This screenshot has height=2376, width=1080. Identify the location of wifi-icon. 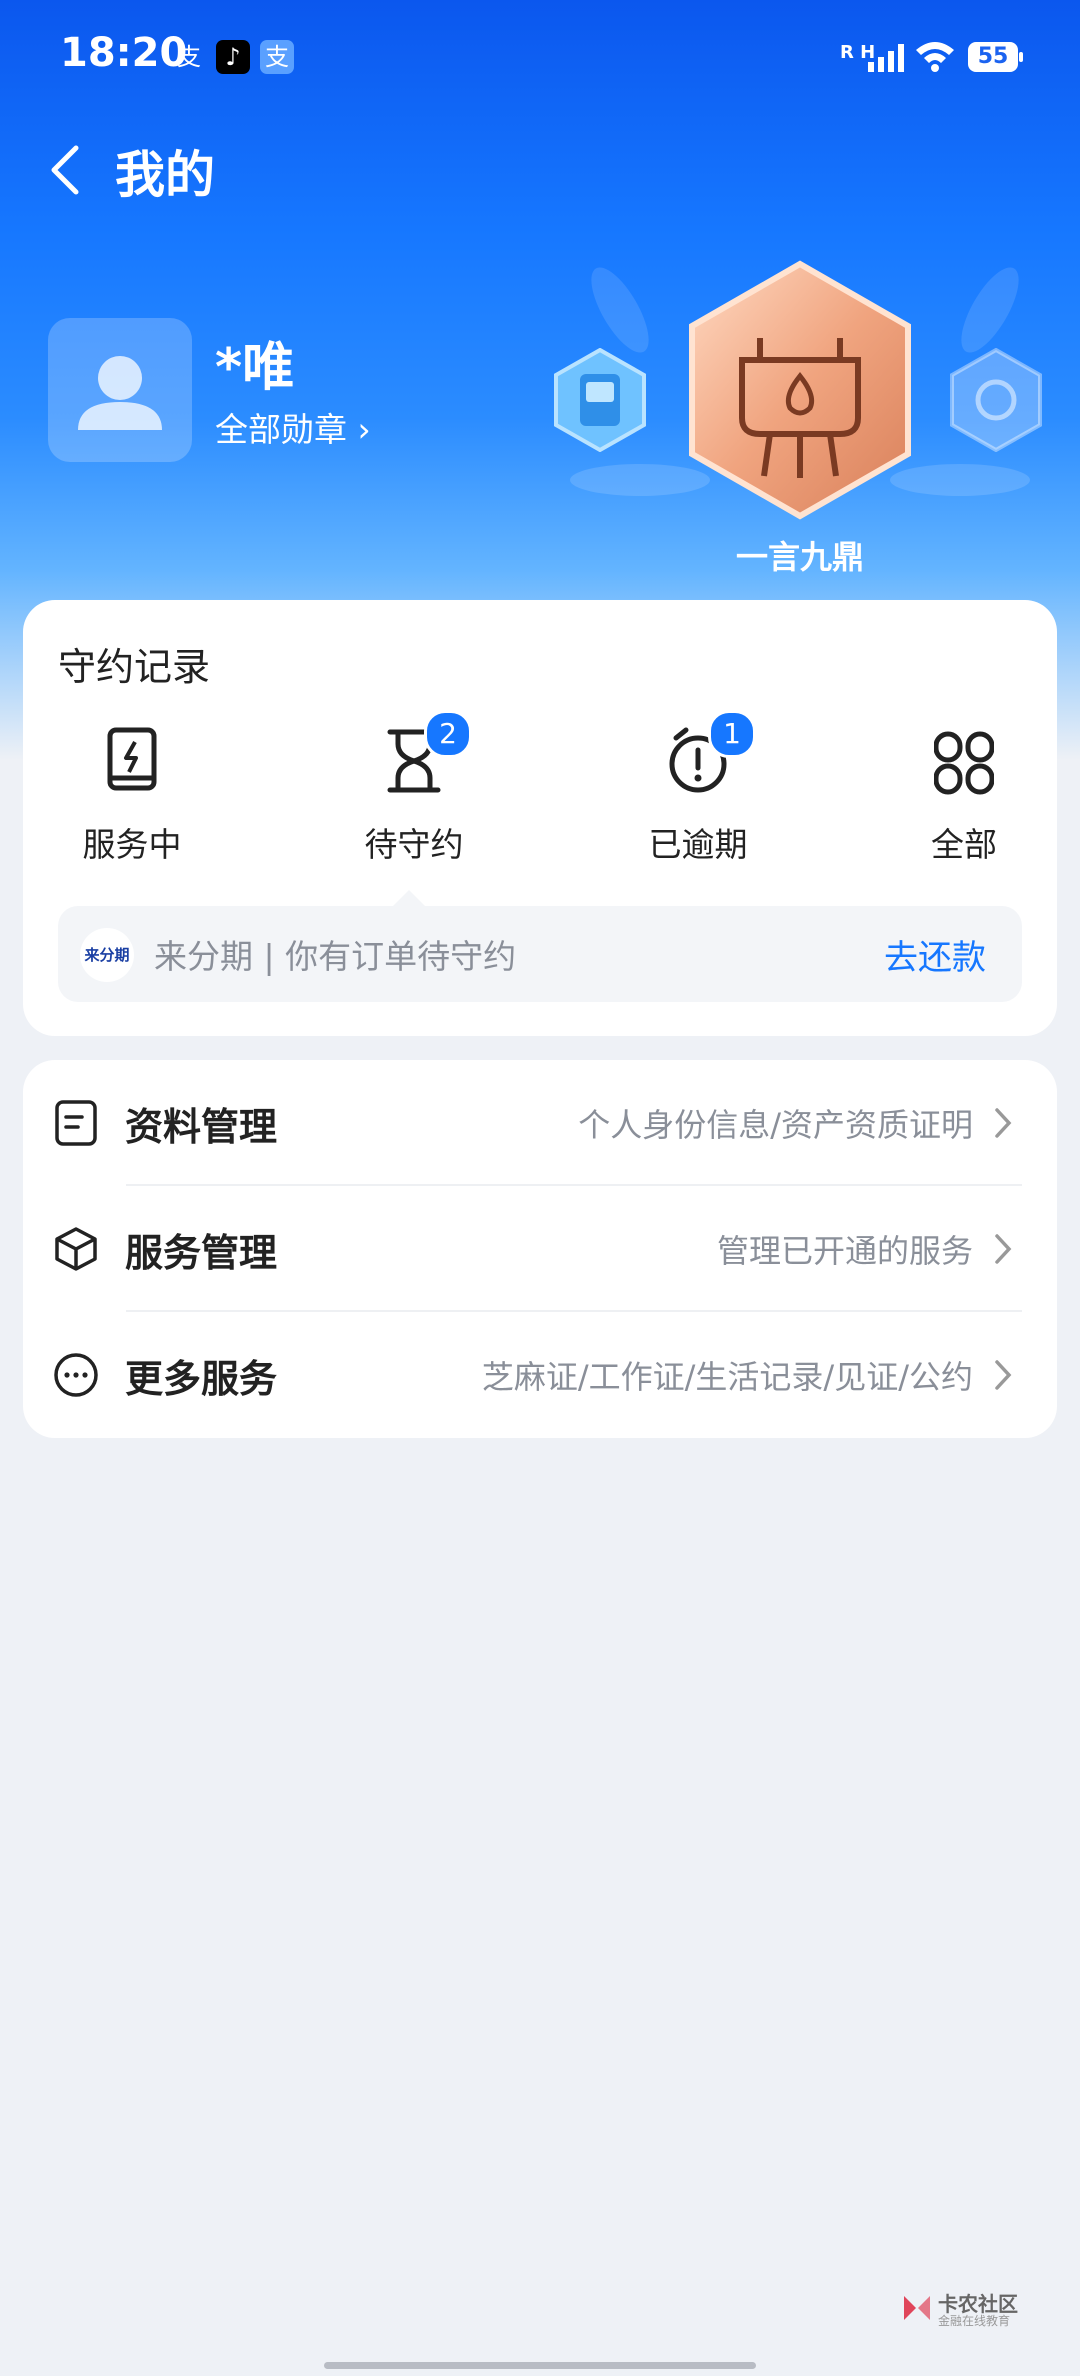
(935, 57).